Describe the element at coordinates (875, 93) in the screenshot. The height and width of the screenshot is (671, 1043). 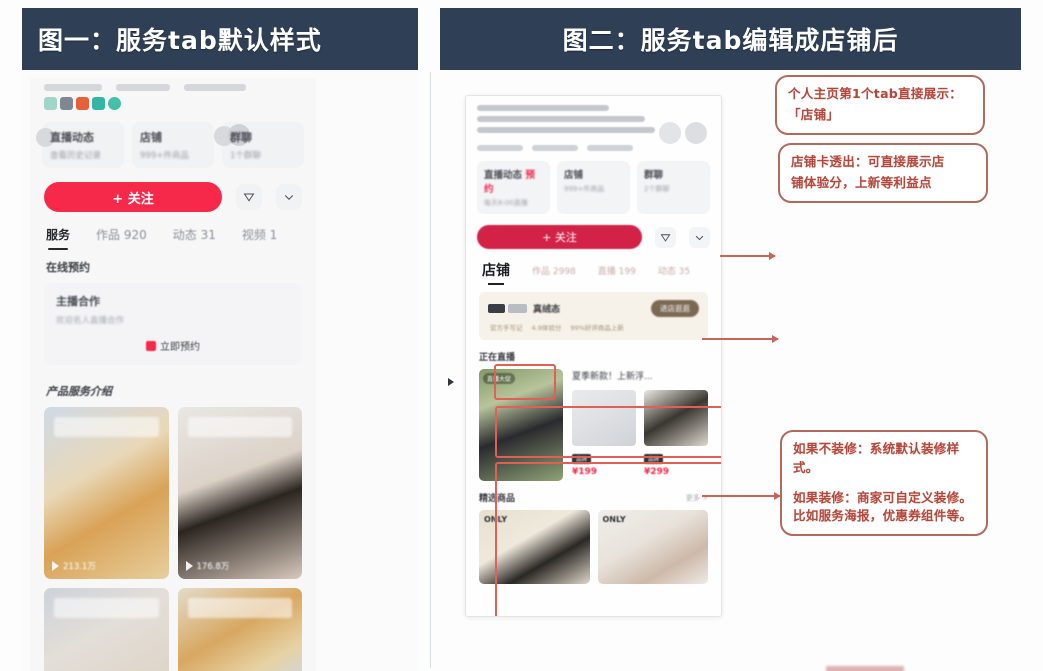
I see `callout-line: 个人主页第1个tab直接展示：` at that location.